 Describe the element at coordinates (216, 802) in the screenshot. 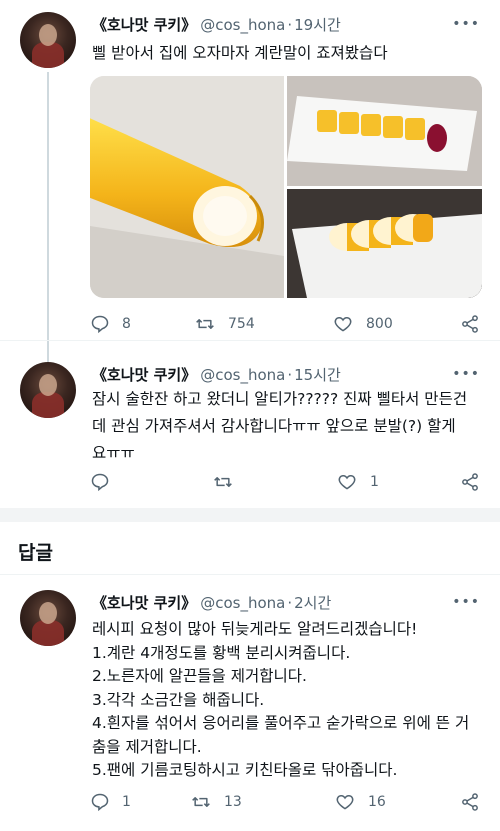

I see `retweet-button: 13` at that location.